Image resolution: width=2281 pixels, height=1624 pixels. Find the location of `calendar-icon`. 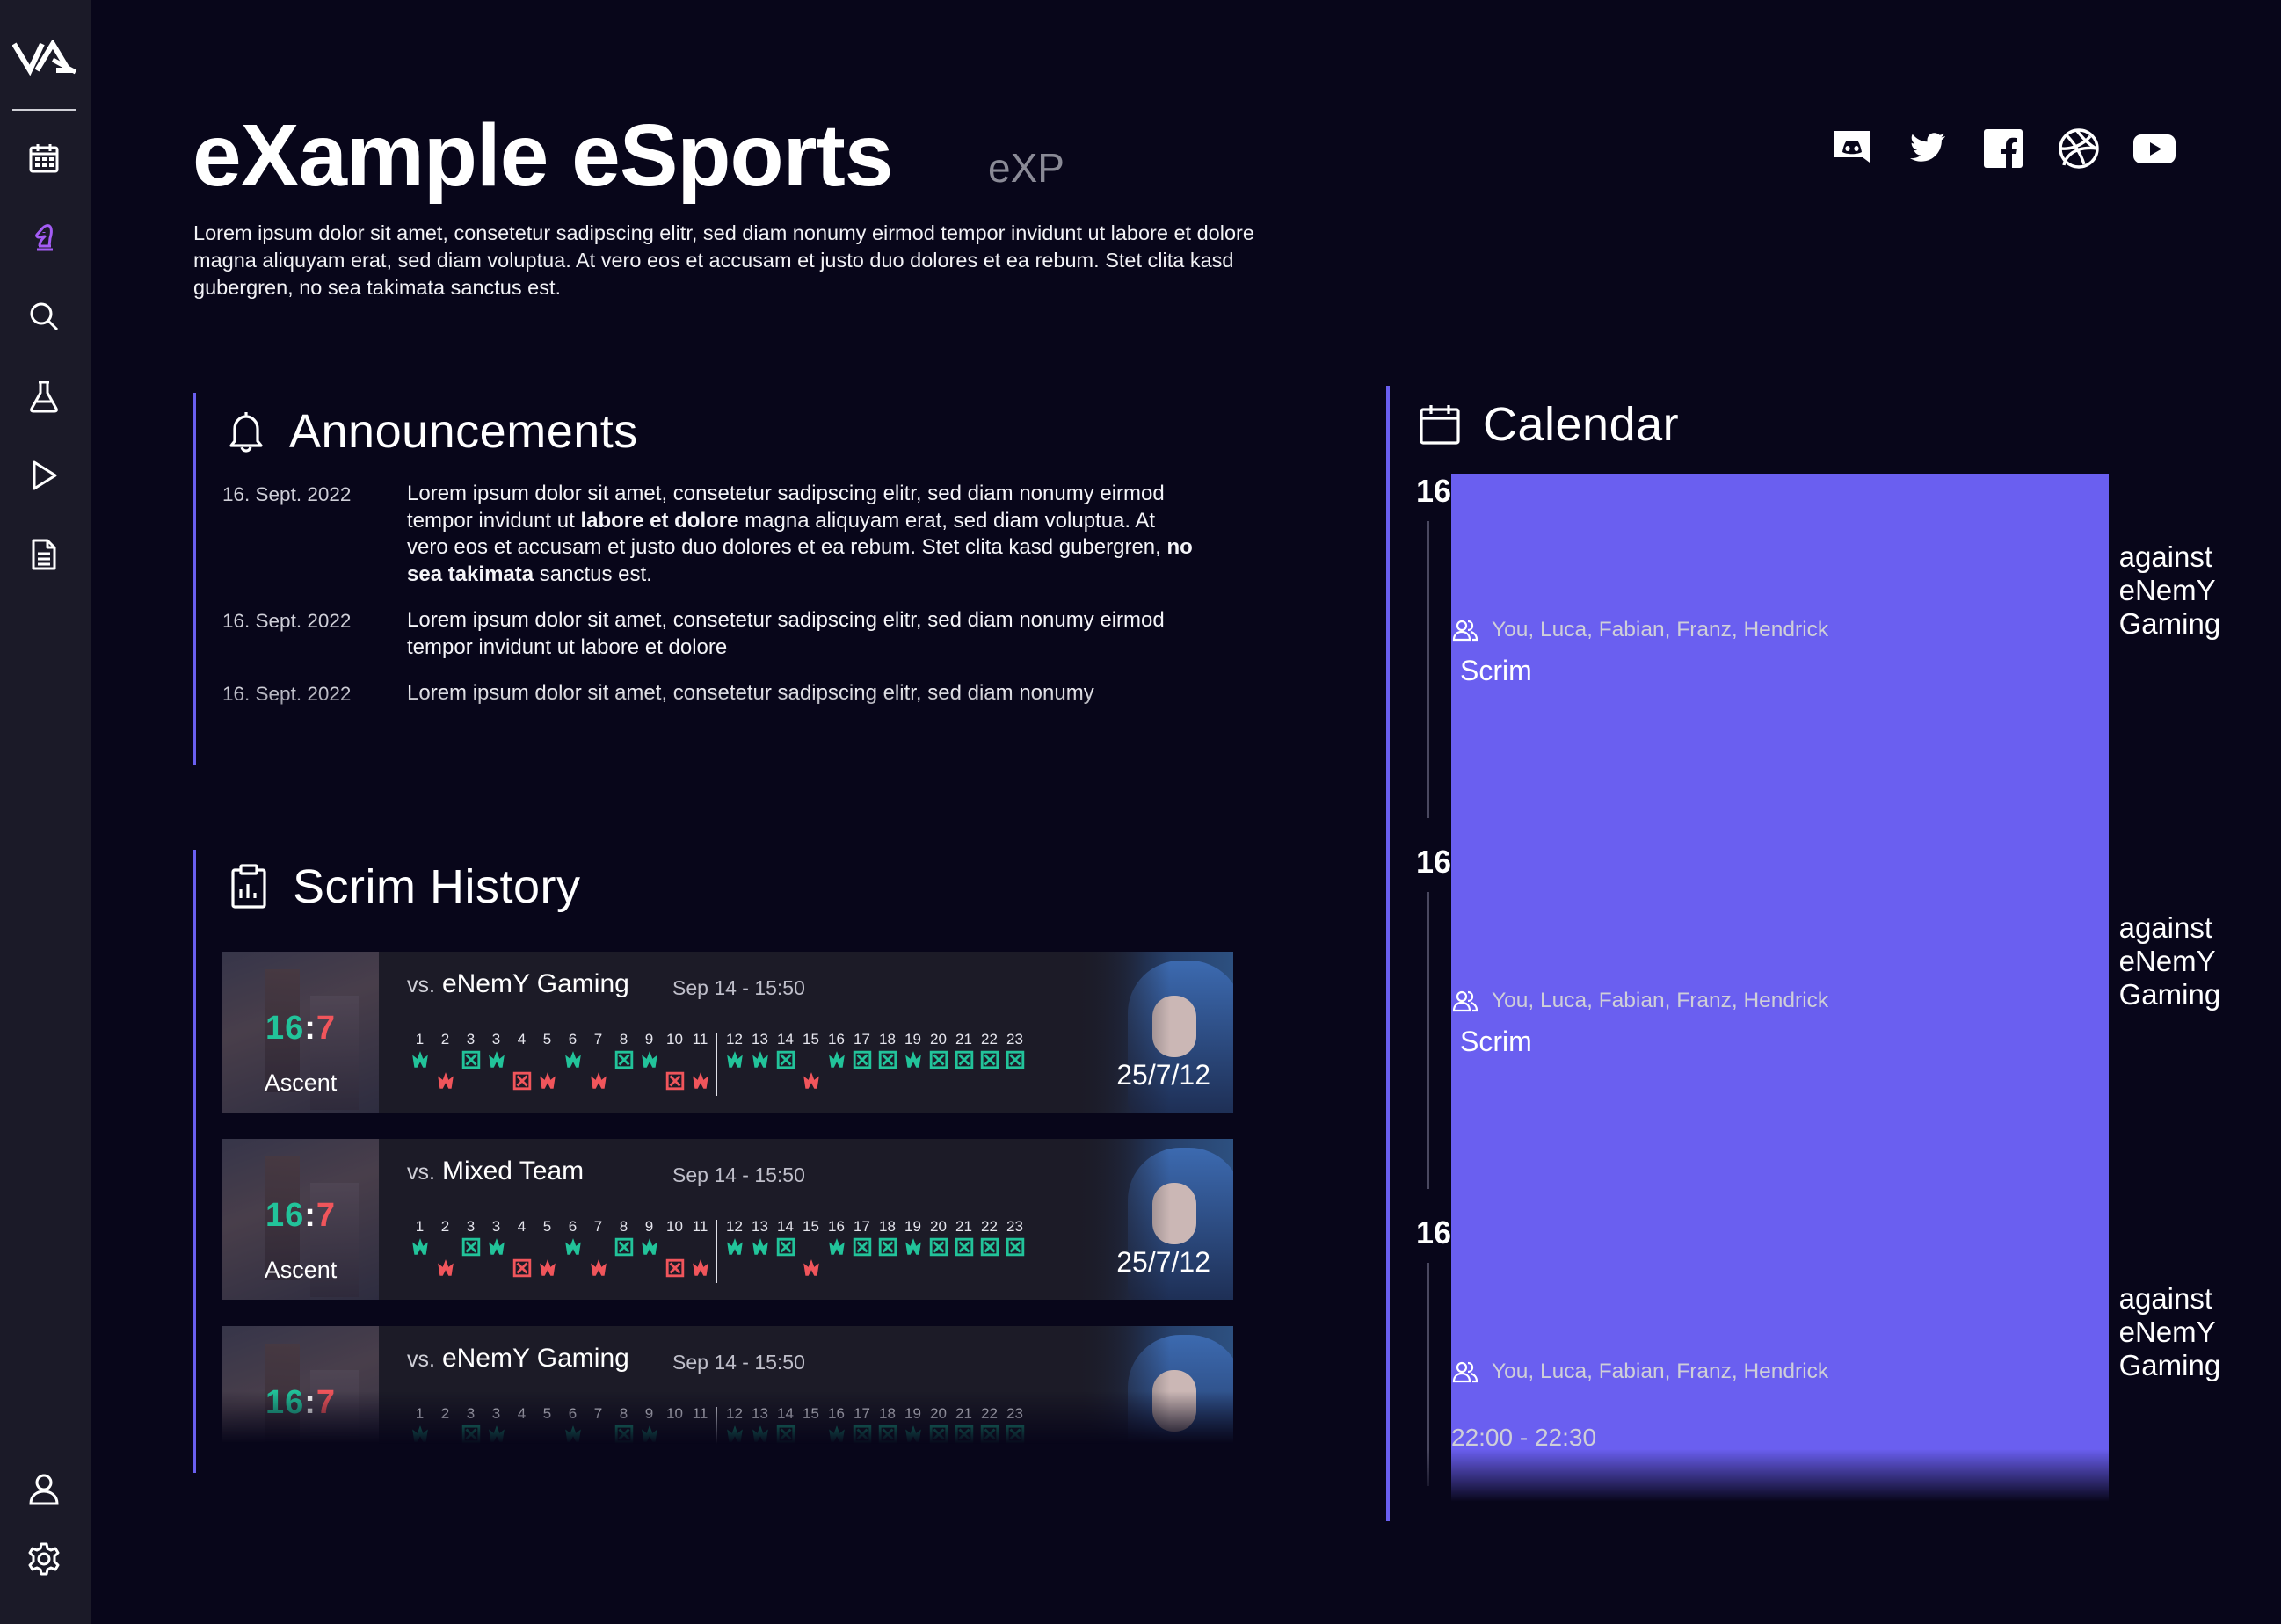

calendar-icon is located at coordinates (44, 158).